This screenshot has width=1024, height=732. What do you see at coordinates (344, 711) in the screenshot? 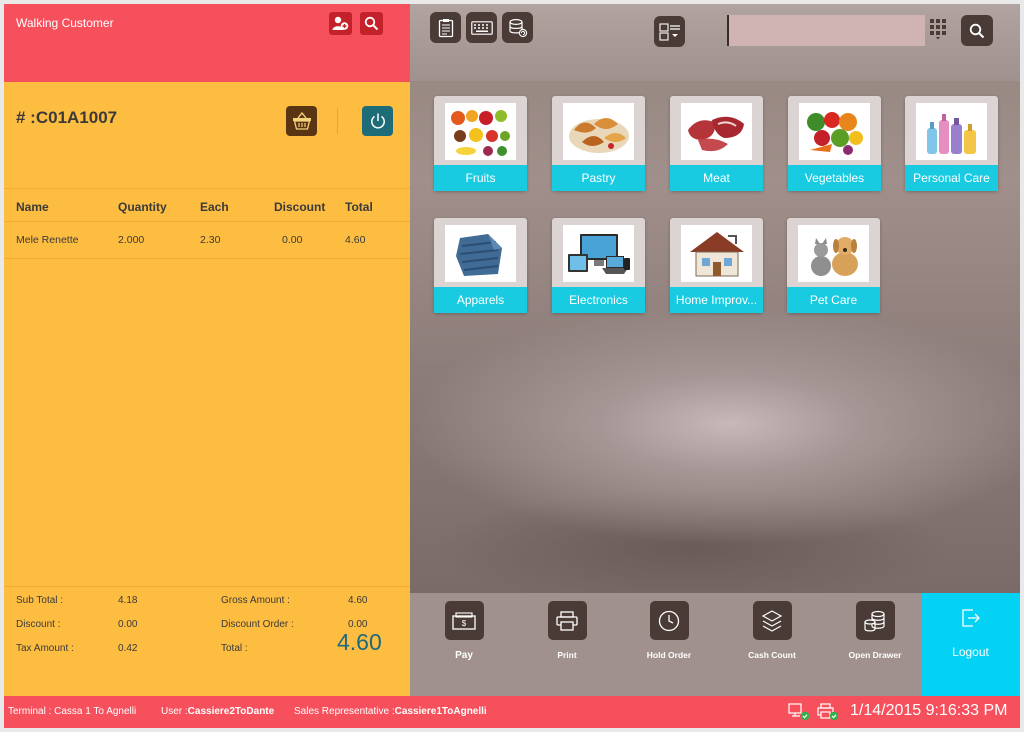
I see `sales-rep-label: Sales Representative :` at bounding box center [344, 711].